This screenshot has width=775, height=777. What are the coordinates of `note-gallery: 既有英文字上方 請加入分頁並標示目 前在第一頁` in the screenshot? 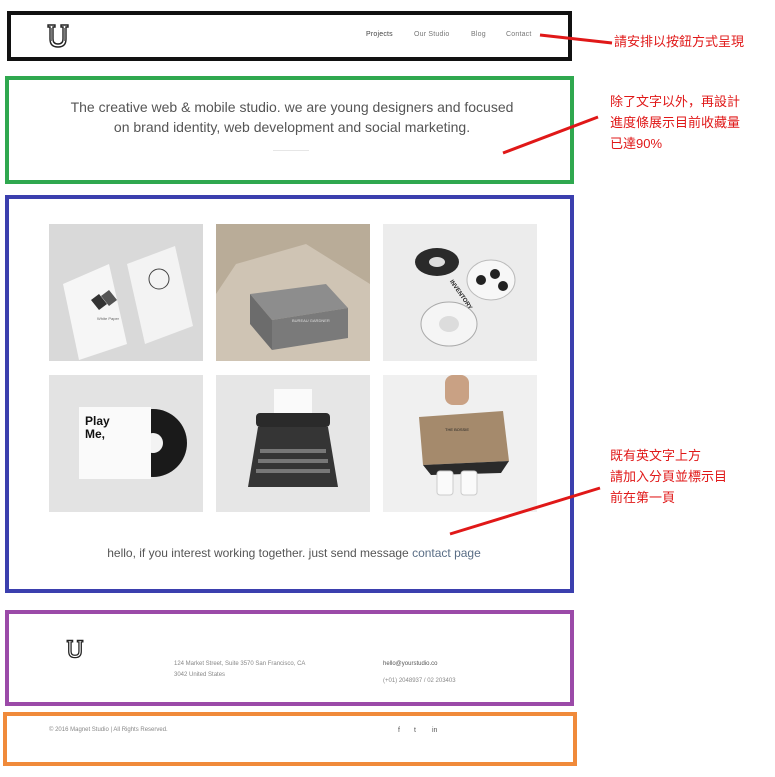 It's located at (668, 476).